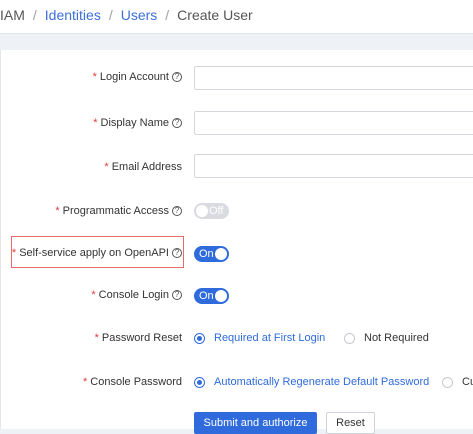 Image resolution: width=473 pixels, height=434 pixels. I want to click on breadcrumb: IAM / Identities / Users / Create User, so click(236, 17).